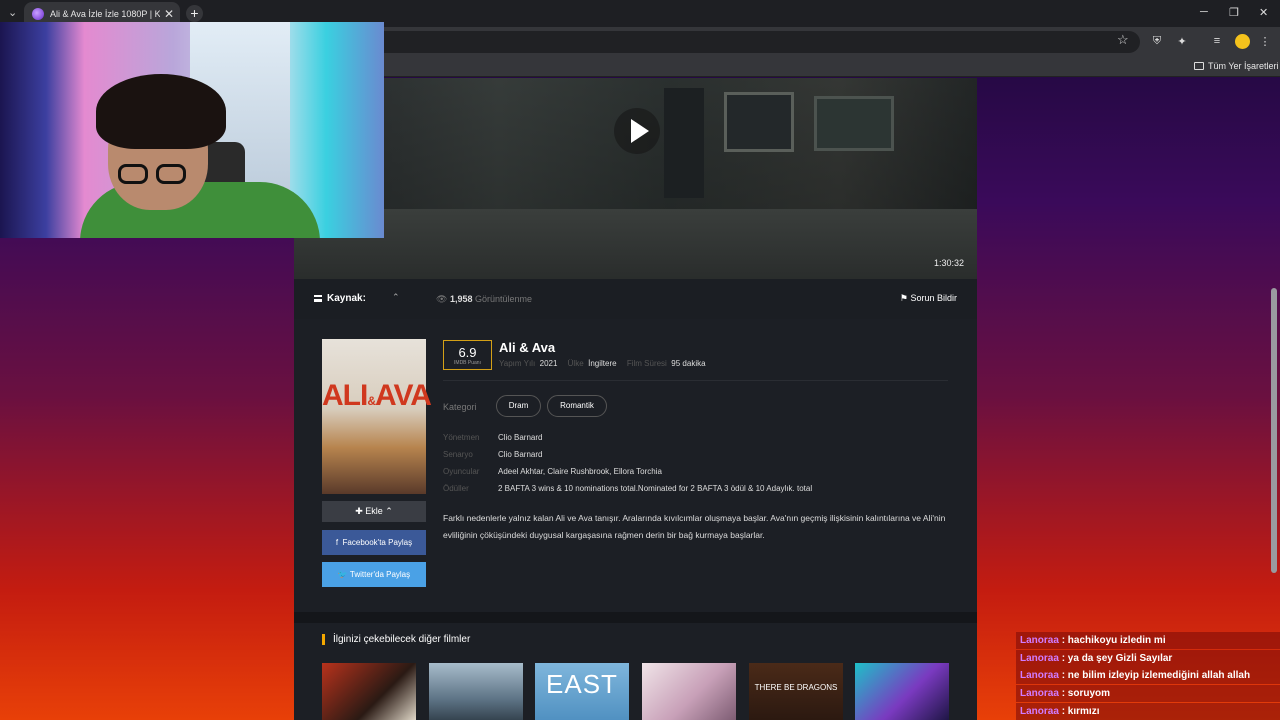 The image size is (1280, 720). What do you see at coordinates (396, 297) in the screenshot?
I see `chevron-up-icon: ⌃` at bounding box center [396, 297].